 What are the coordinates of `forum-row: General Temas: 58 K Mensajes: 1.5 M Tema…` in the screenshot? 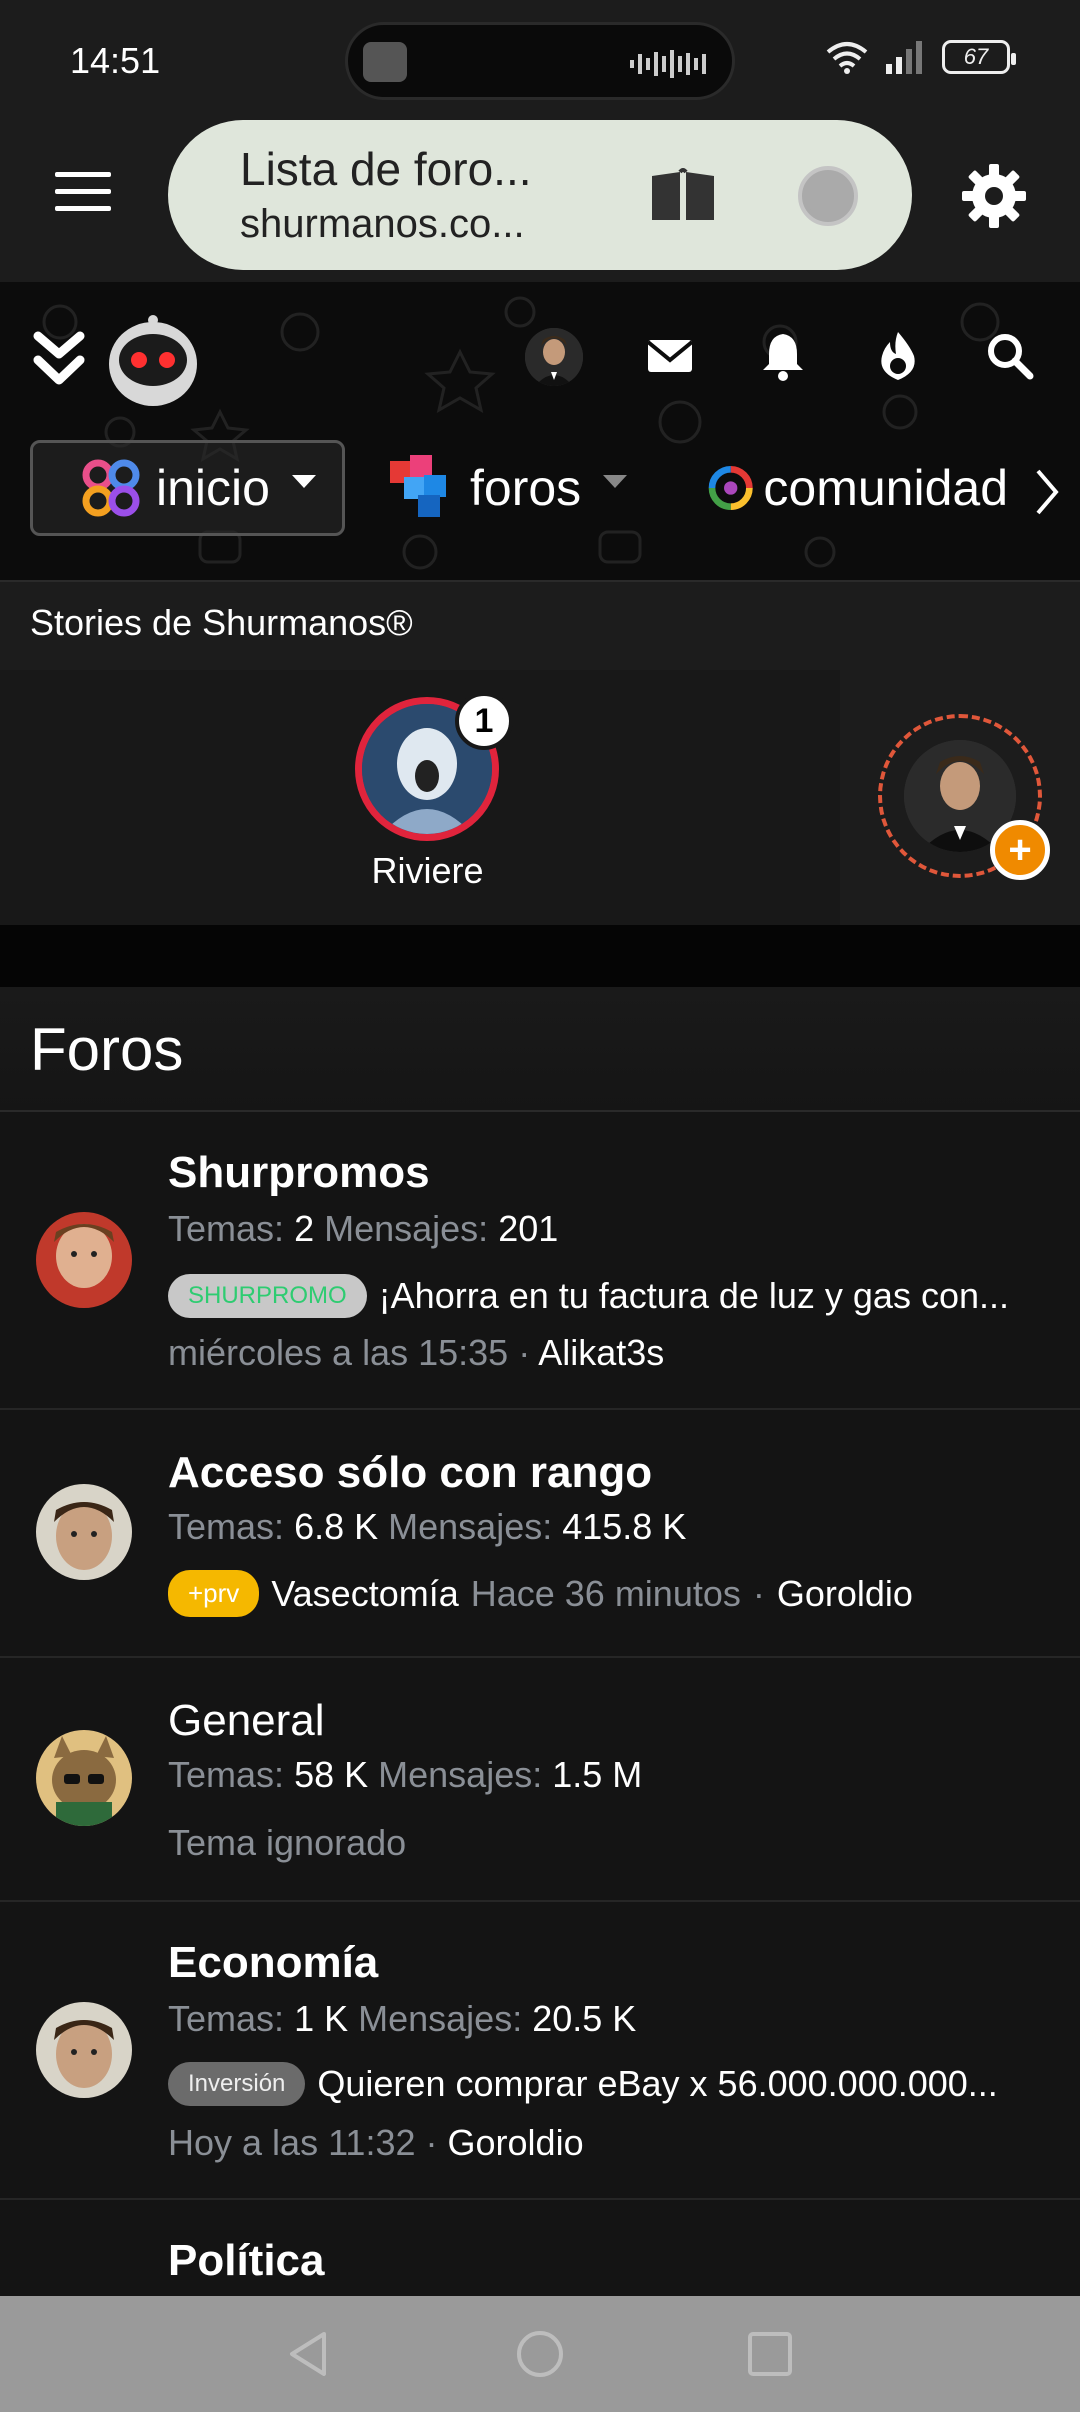 It's located at (540, 1780).